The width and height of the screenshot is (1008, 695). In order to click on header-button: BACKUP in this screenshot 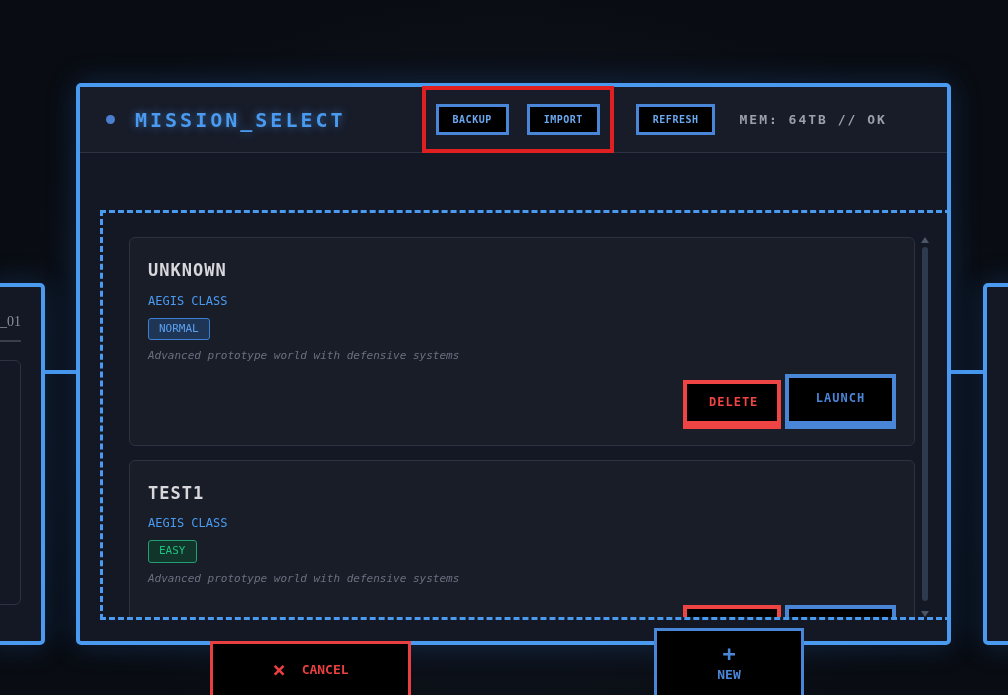, I will do `click(472, 119)`.